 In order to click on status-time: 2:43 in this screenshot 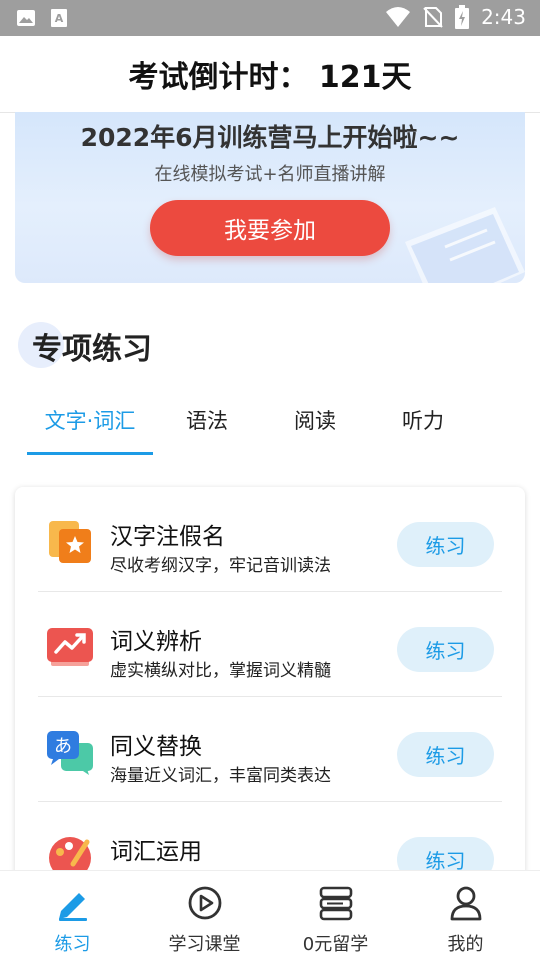, I will do `click(503, 17)`.